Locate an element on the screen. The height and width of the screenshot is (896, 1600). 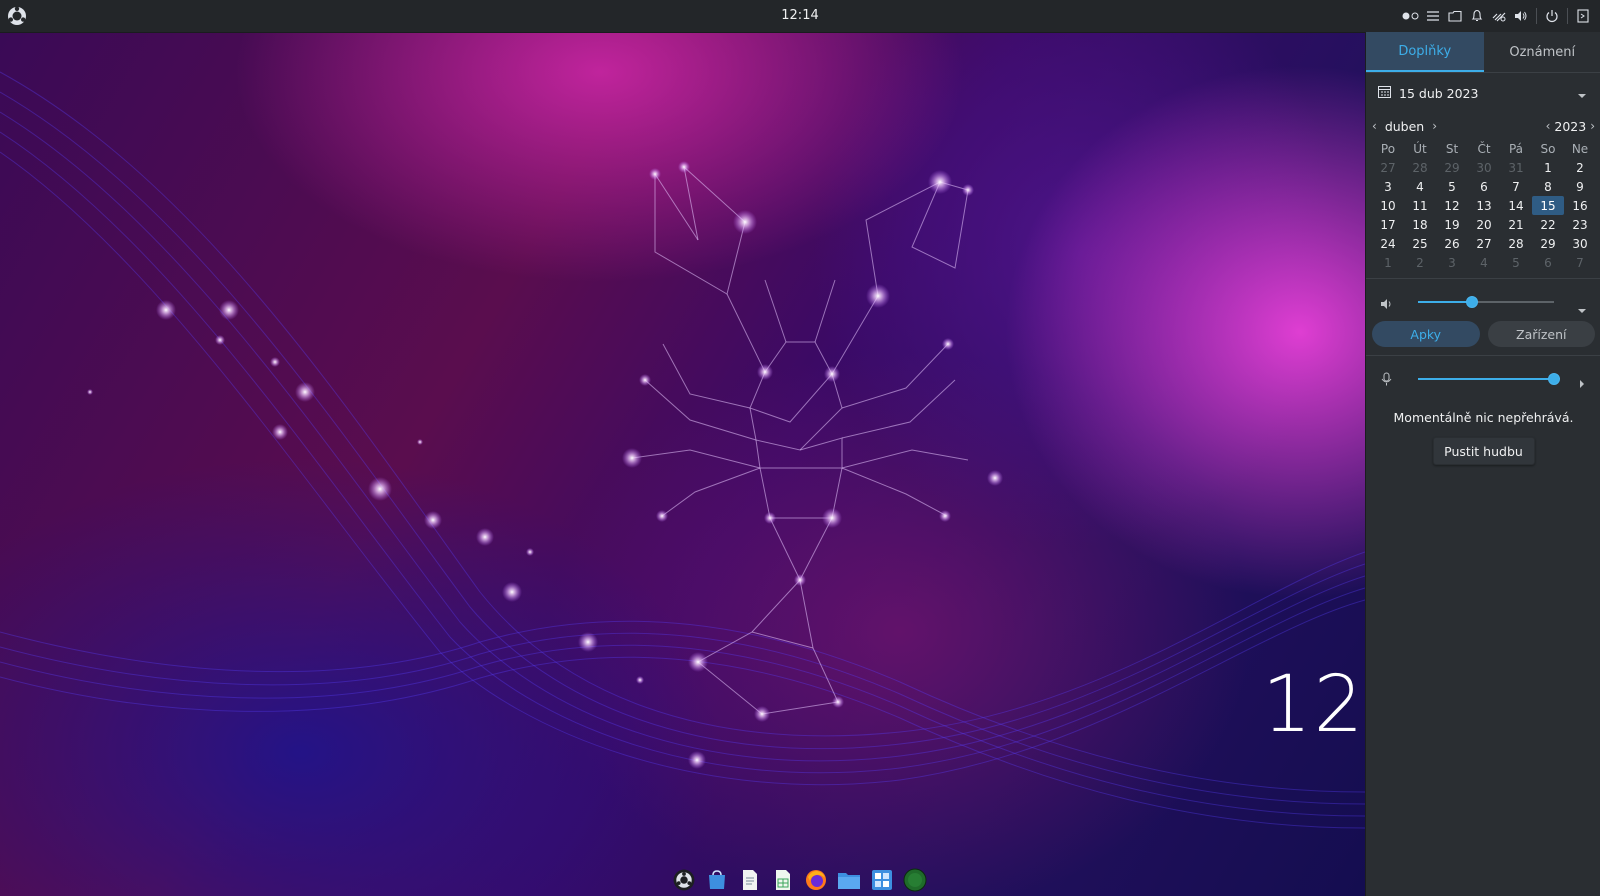
volume-icon is located at coordinates (1521, 16).